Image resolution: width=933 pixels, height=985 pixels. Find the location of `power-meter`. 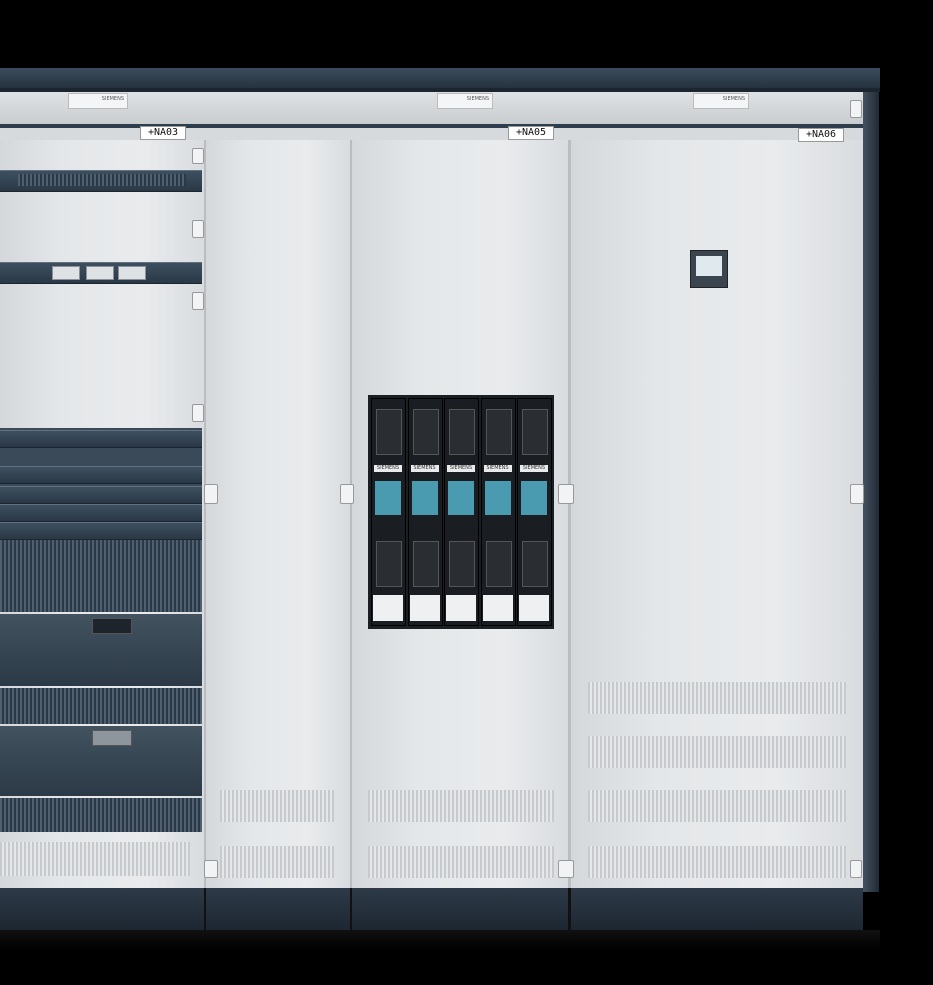

power-meter is located at coordinates (709, 269).